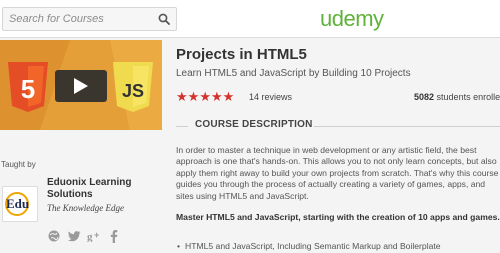  I want to click on svg-text: Edu, so click(17, 203).